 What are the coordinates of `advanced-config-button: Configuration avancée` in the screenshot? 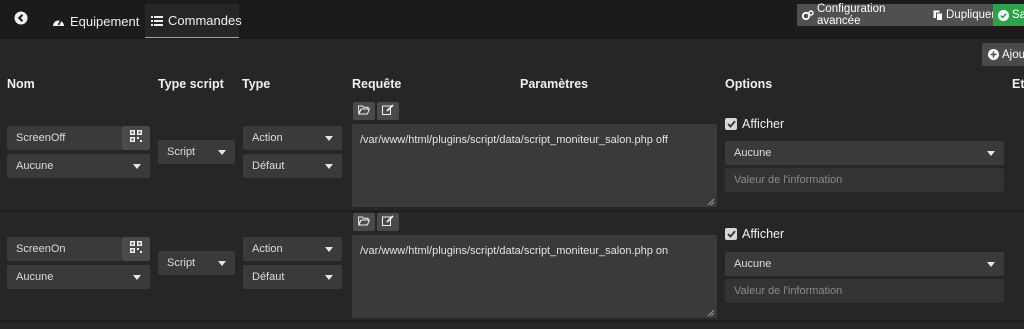 It's located at (862, 15).